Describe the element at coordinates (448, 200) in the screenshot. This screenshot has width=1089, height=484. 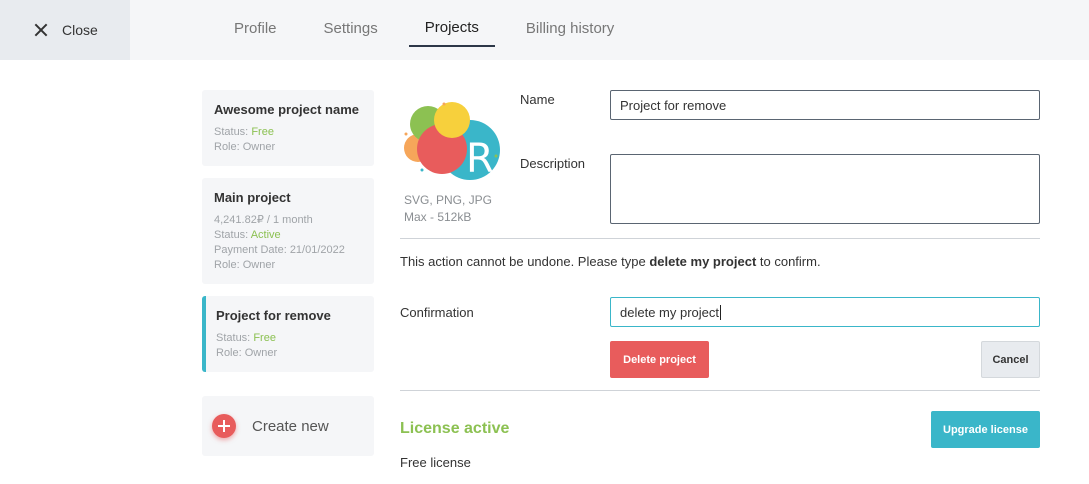
I see `logo-formats: SVG, PNG, JPG` at that location.